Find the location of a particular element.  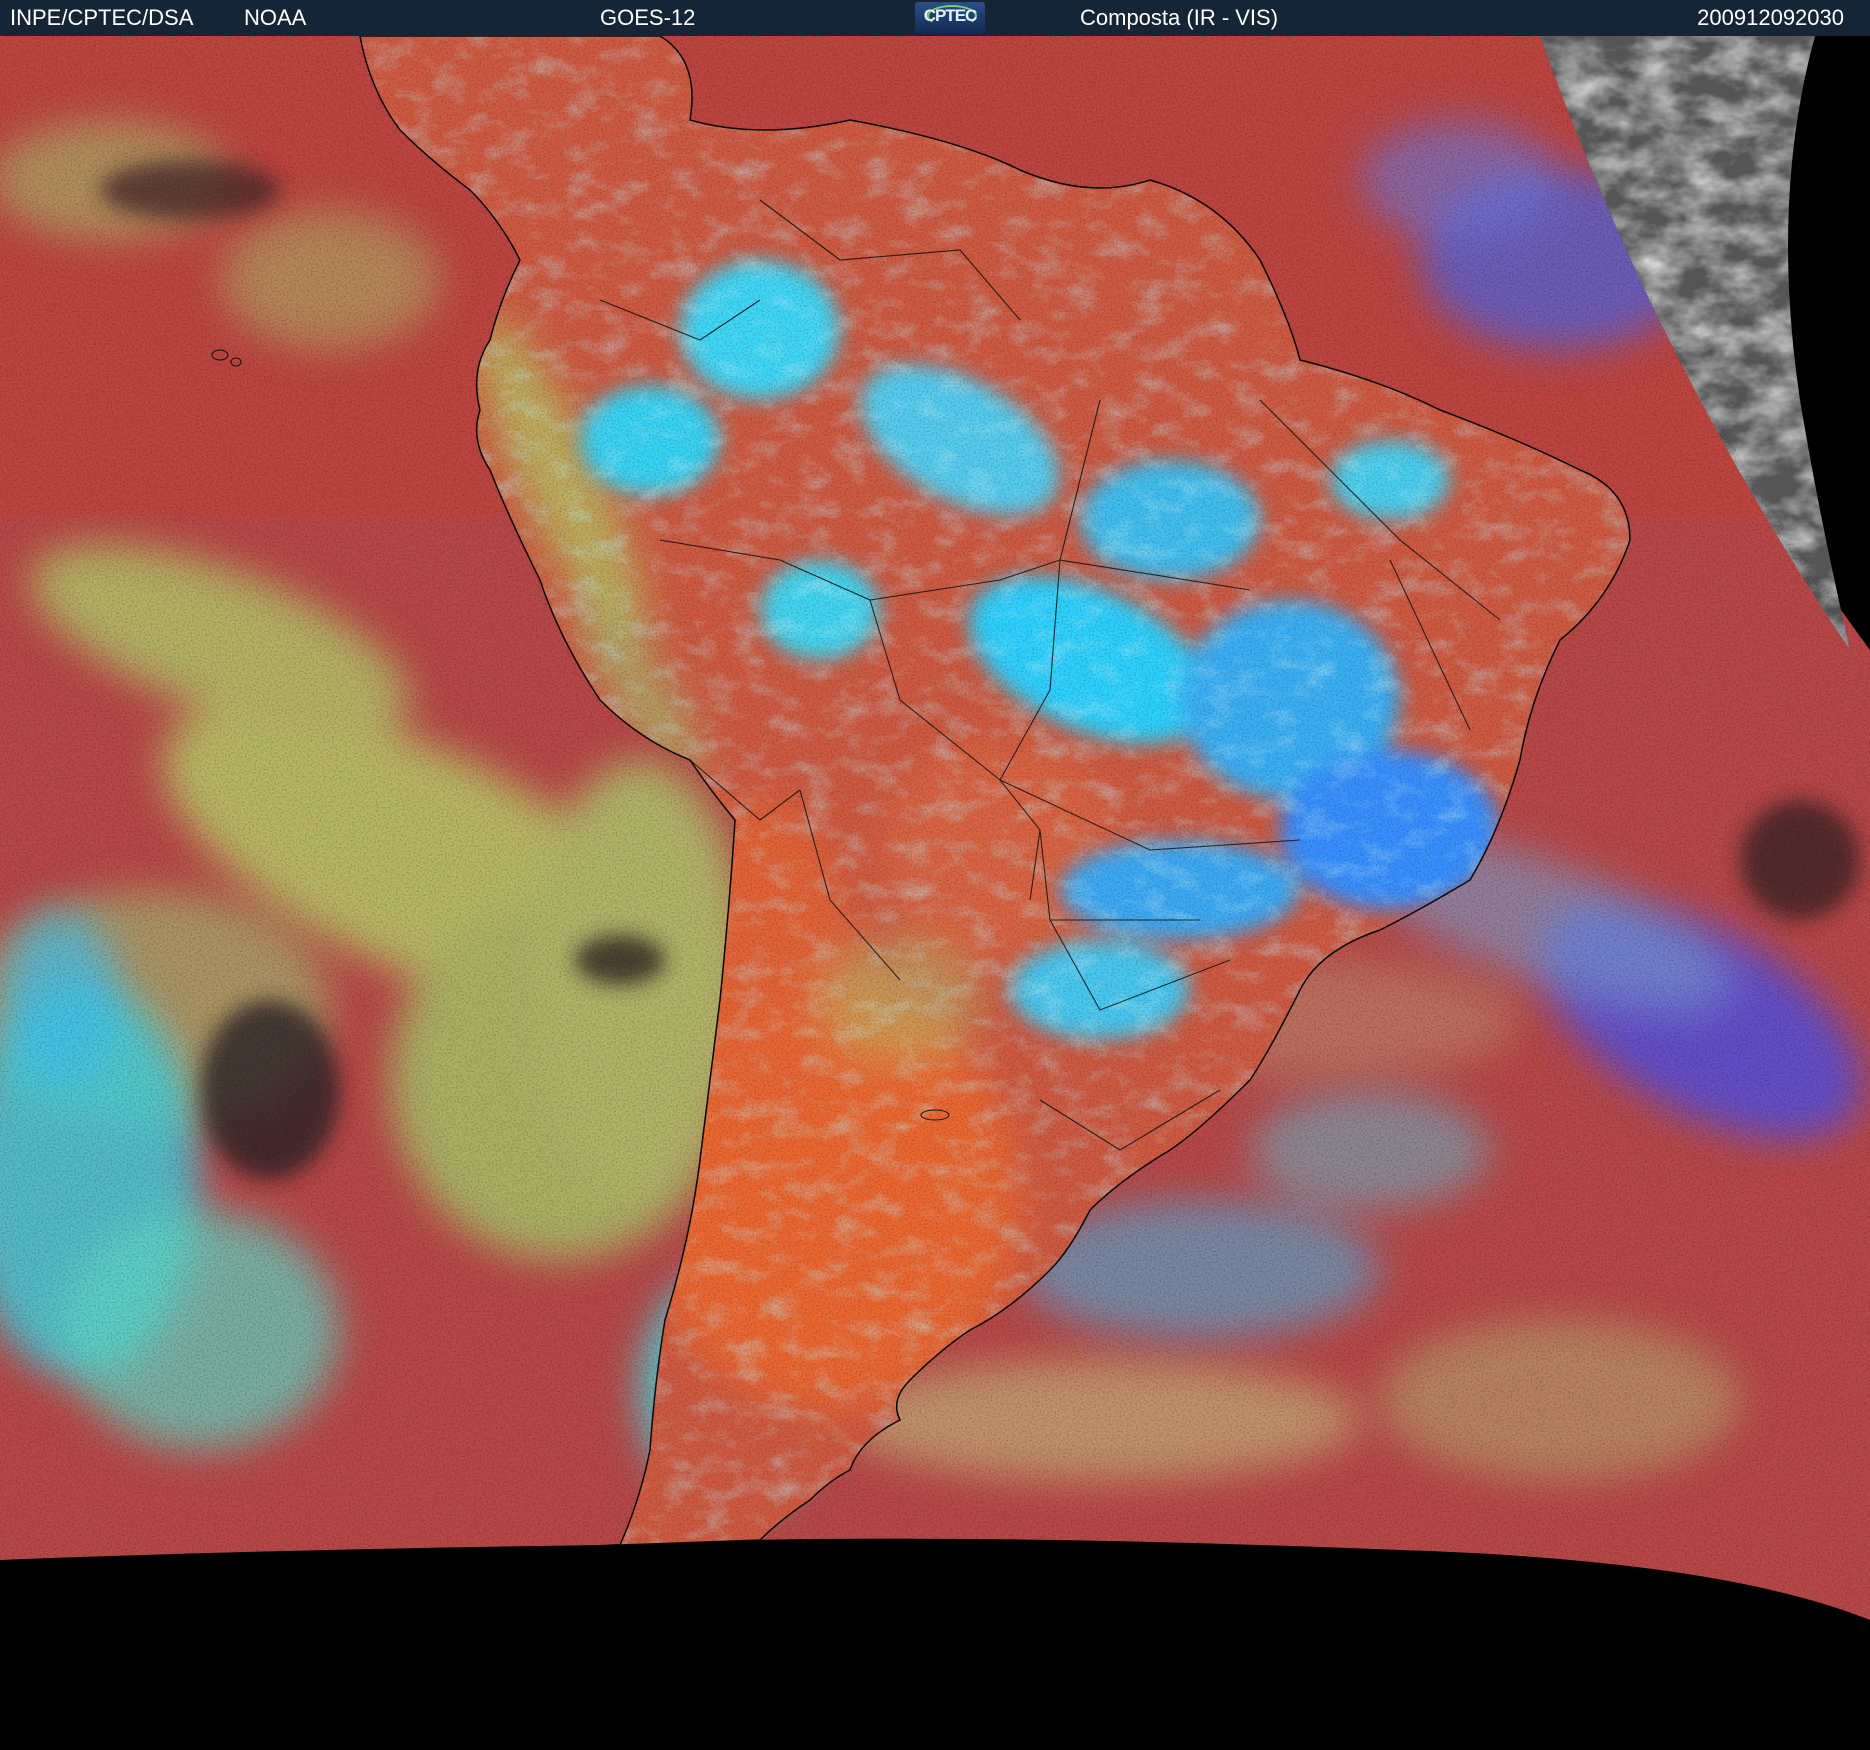

organization-label: INPE/CPTEC/DSA is located at coordinates (102, 17).